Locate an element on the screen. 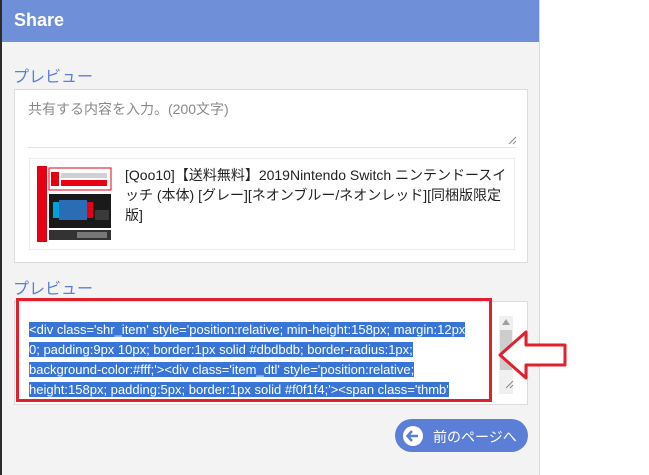 The width and height of the screenshot is (649, 475). product-thumbnail-image is located at coordinates (75, 204).